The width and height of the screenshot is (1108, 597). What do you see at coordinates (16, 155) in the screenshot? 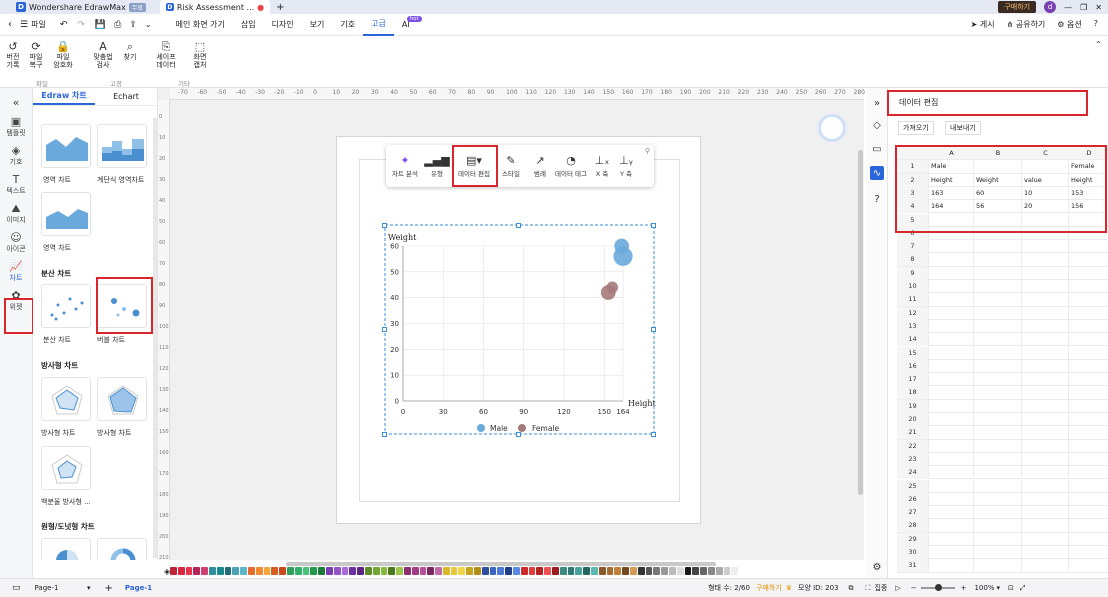
I see `rail-symbols: ◈ 기호` at bounding box center [16, 155].